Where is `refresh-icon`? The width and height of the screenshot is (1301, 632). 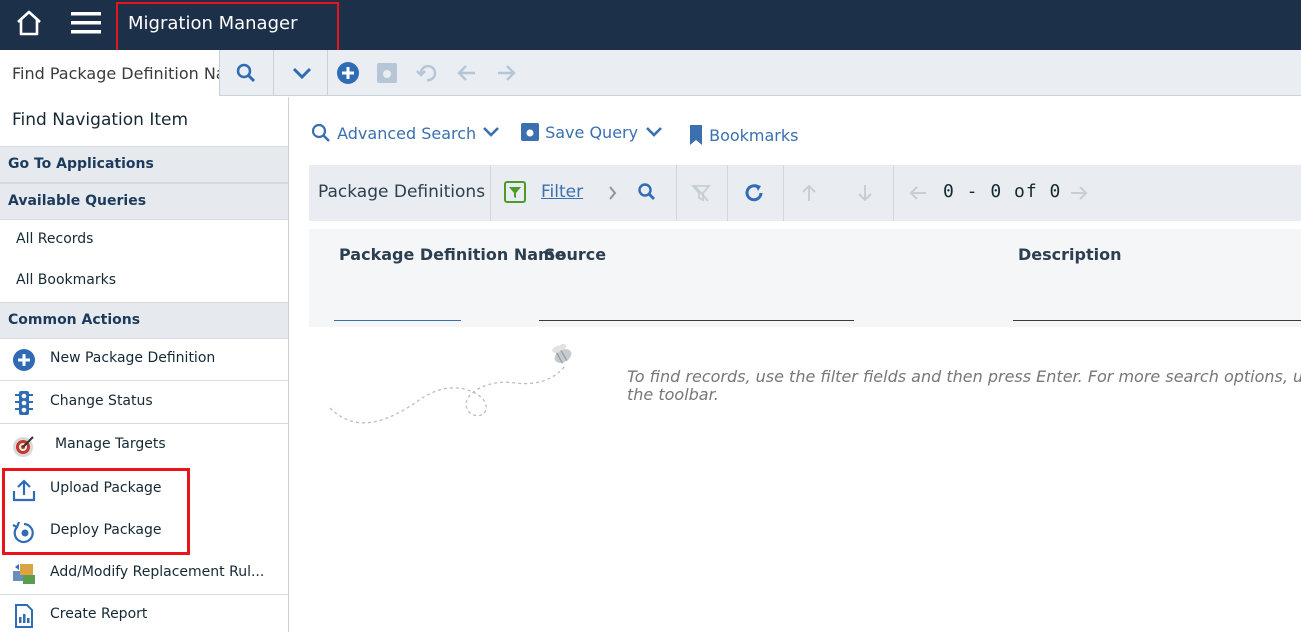 refresh-icon is located at coordinates (753, 192).